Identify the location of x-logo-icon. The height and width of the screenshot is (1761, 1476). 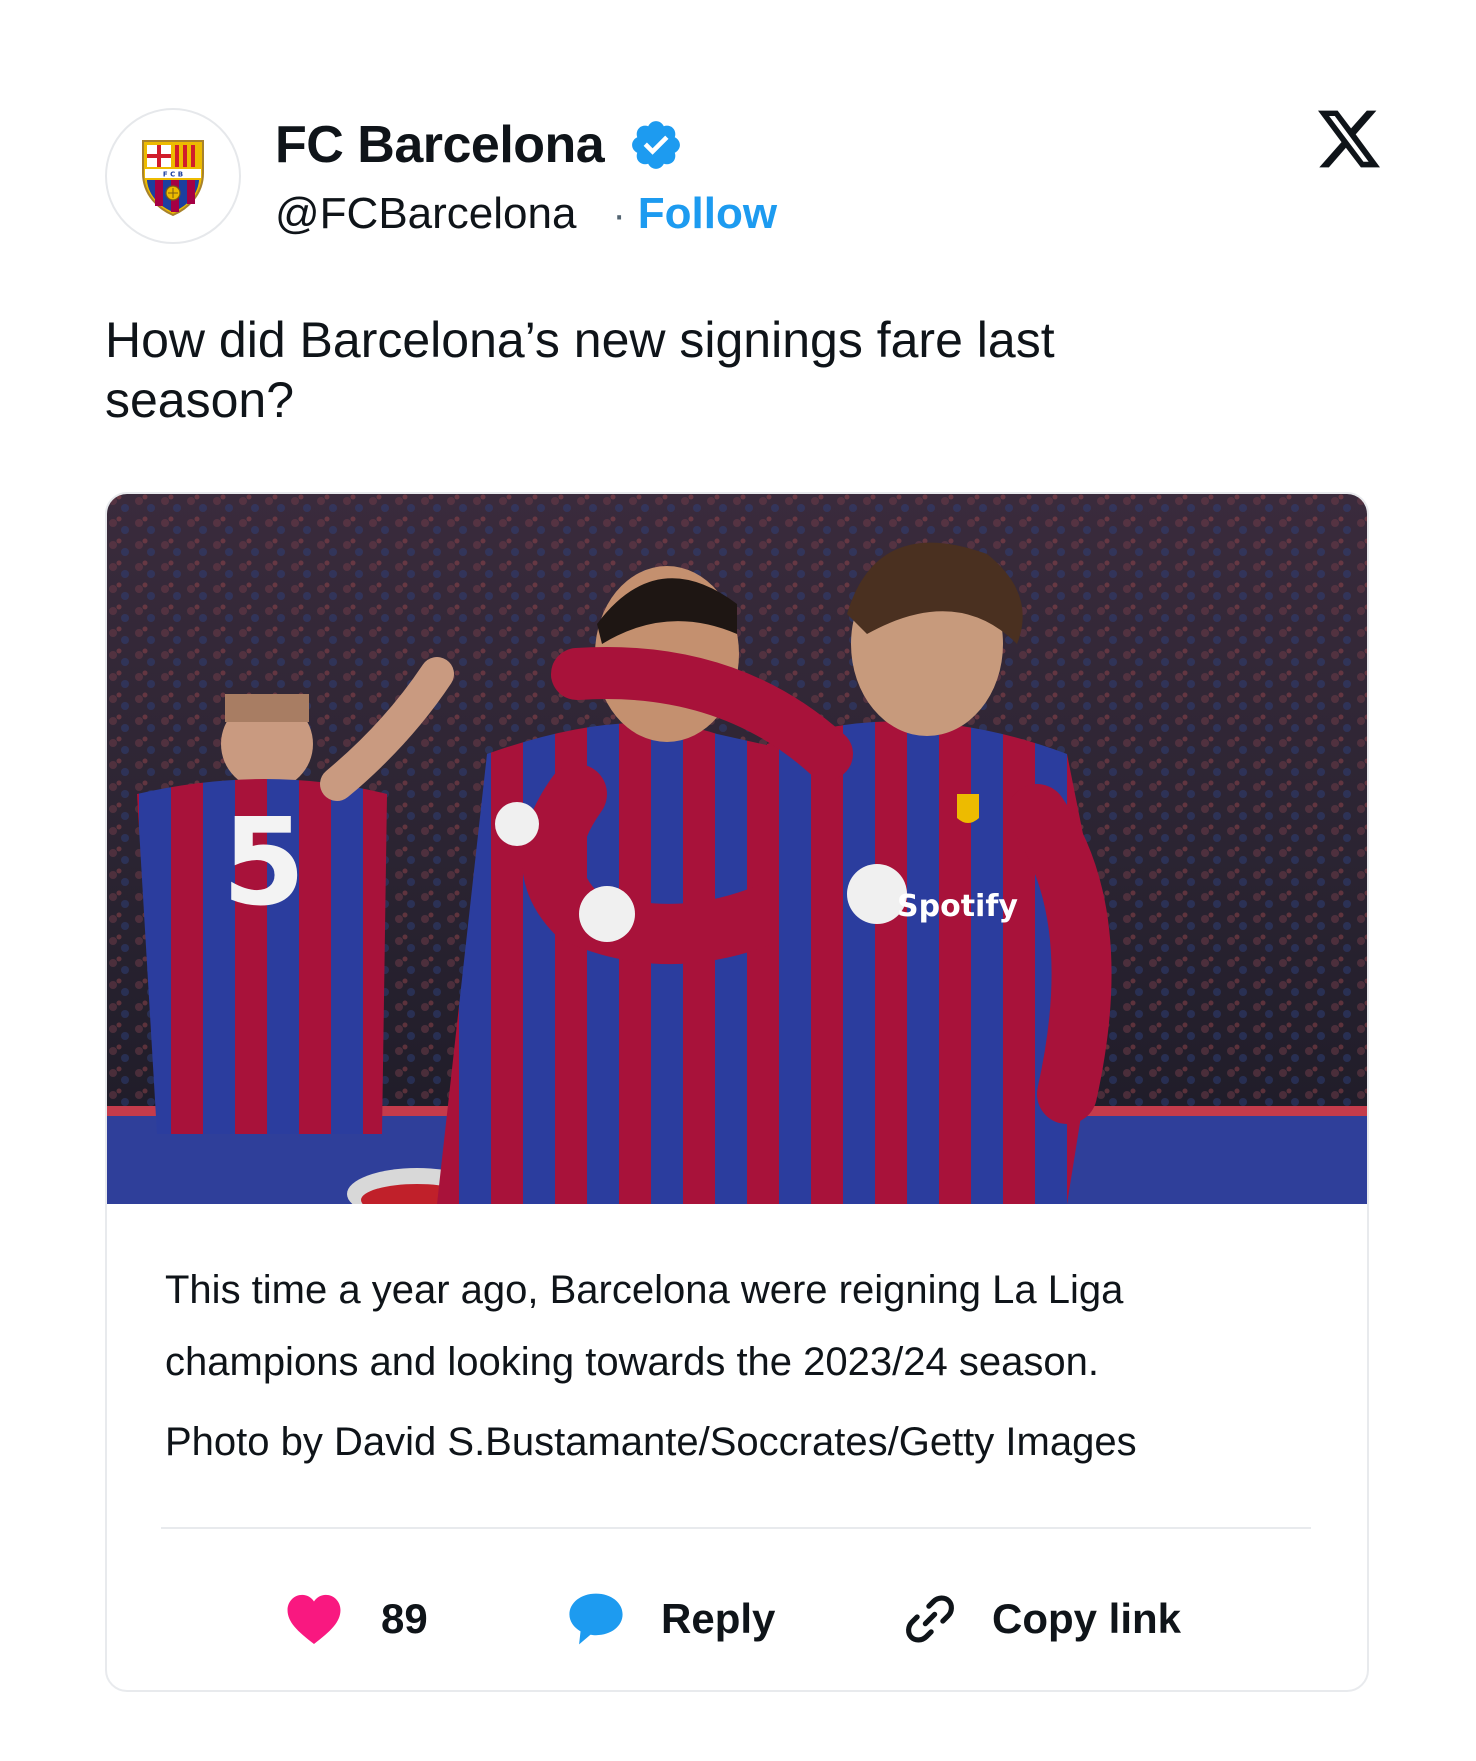
(1349, 139).